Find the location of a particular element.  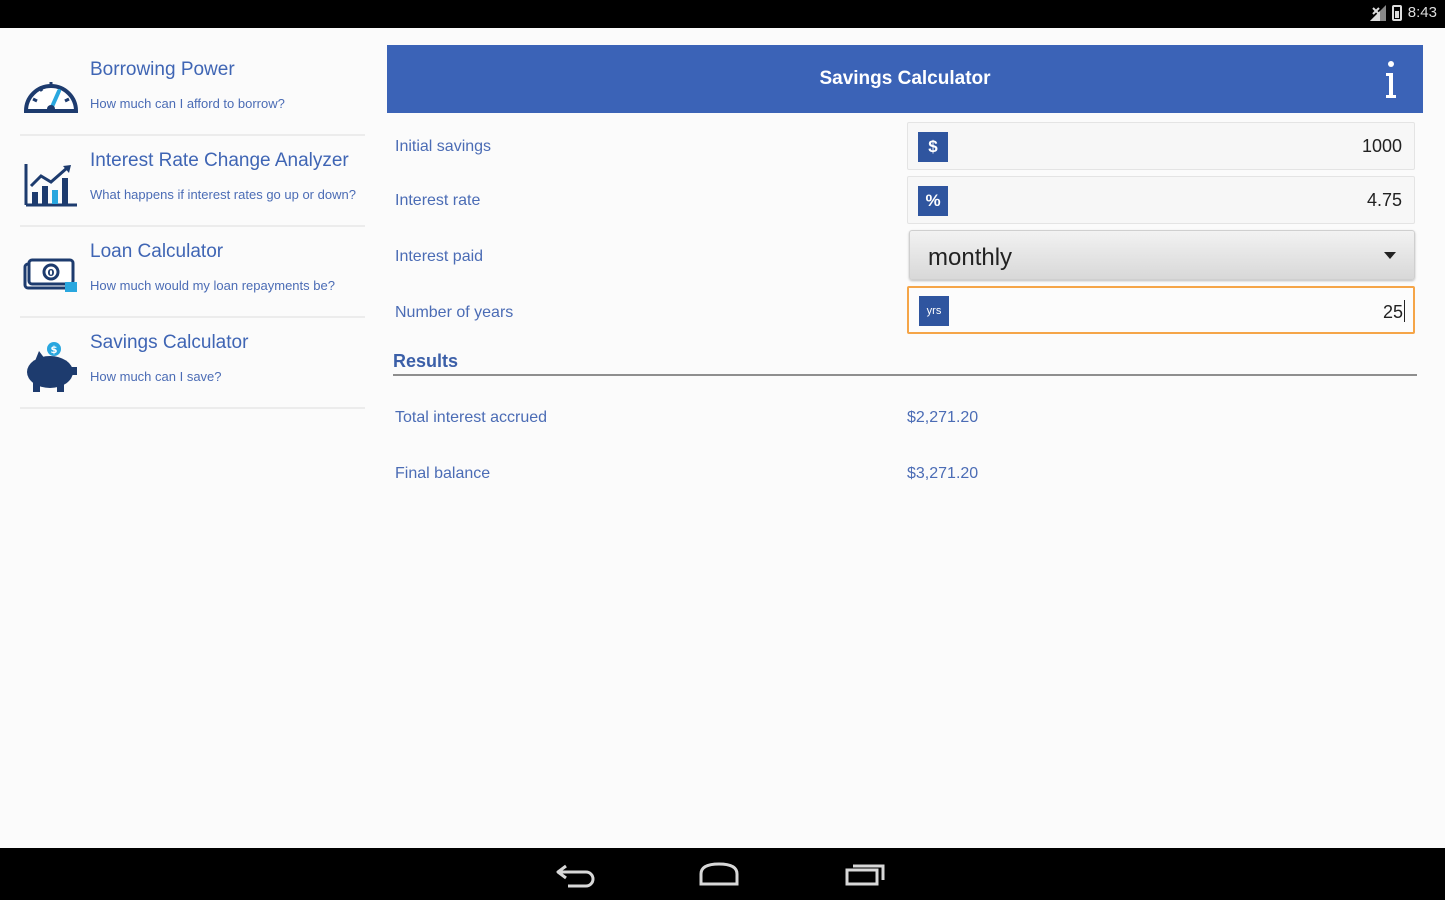

interest-paid-dropdown: monthly is located at coordinates (1162, 255).